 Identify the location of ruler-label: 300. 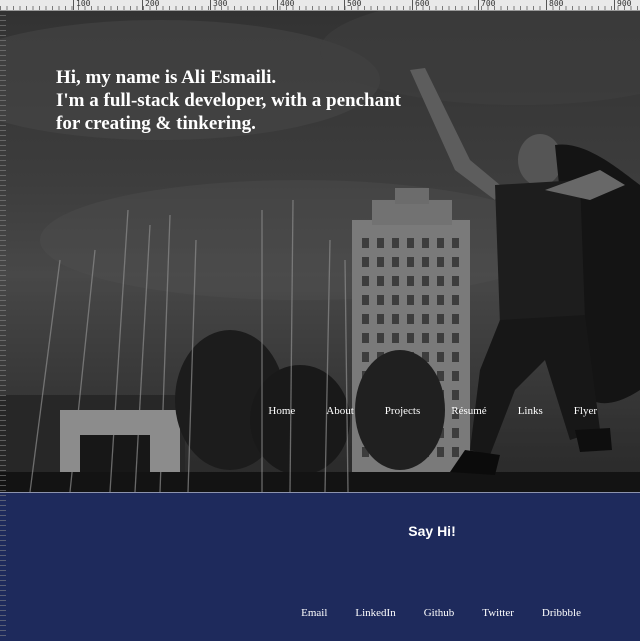
(218, 5).